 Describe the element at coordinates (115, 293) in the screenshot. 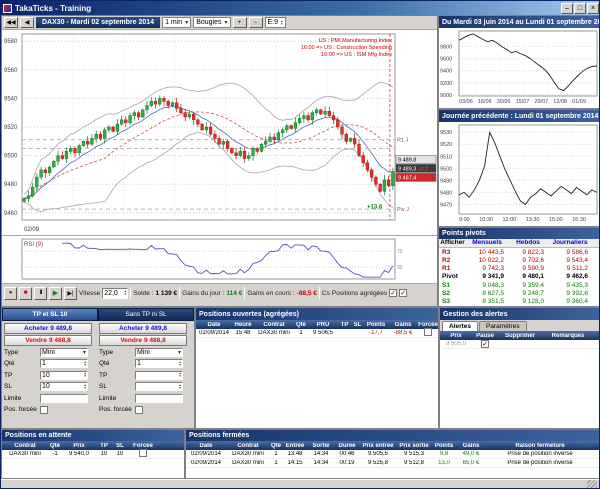

I see `speed-input: 22,0 ▴ ▾` at that location.